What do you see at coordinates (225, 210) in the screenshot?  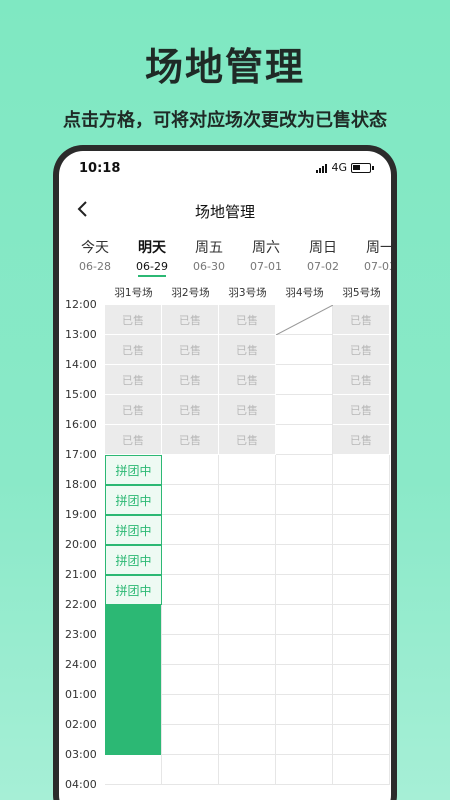 I see `nav-bar: 场地管理` at bounding box center [225, 210].